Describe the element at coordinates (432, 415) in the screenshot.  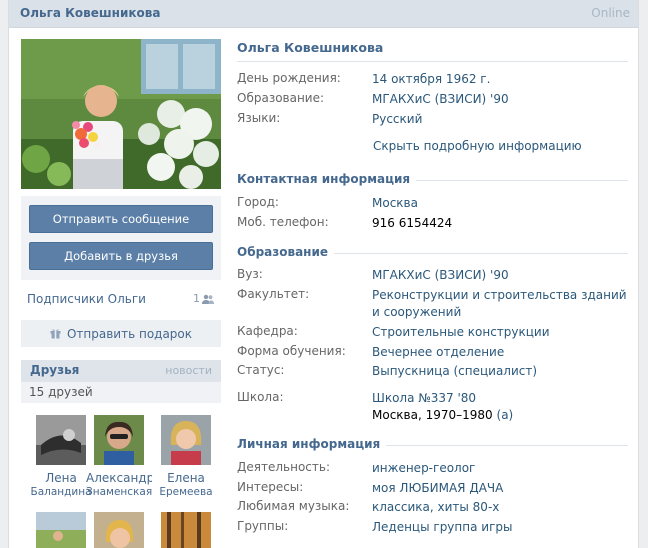
I see `school-details-text: Москва, 1970–1980` at that location.